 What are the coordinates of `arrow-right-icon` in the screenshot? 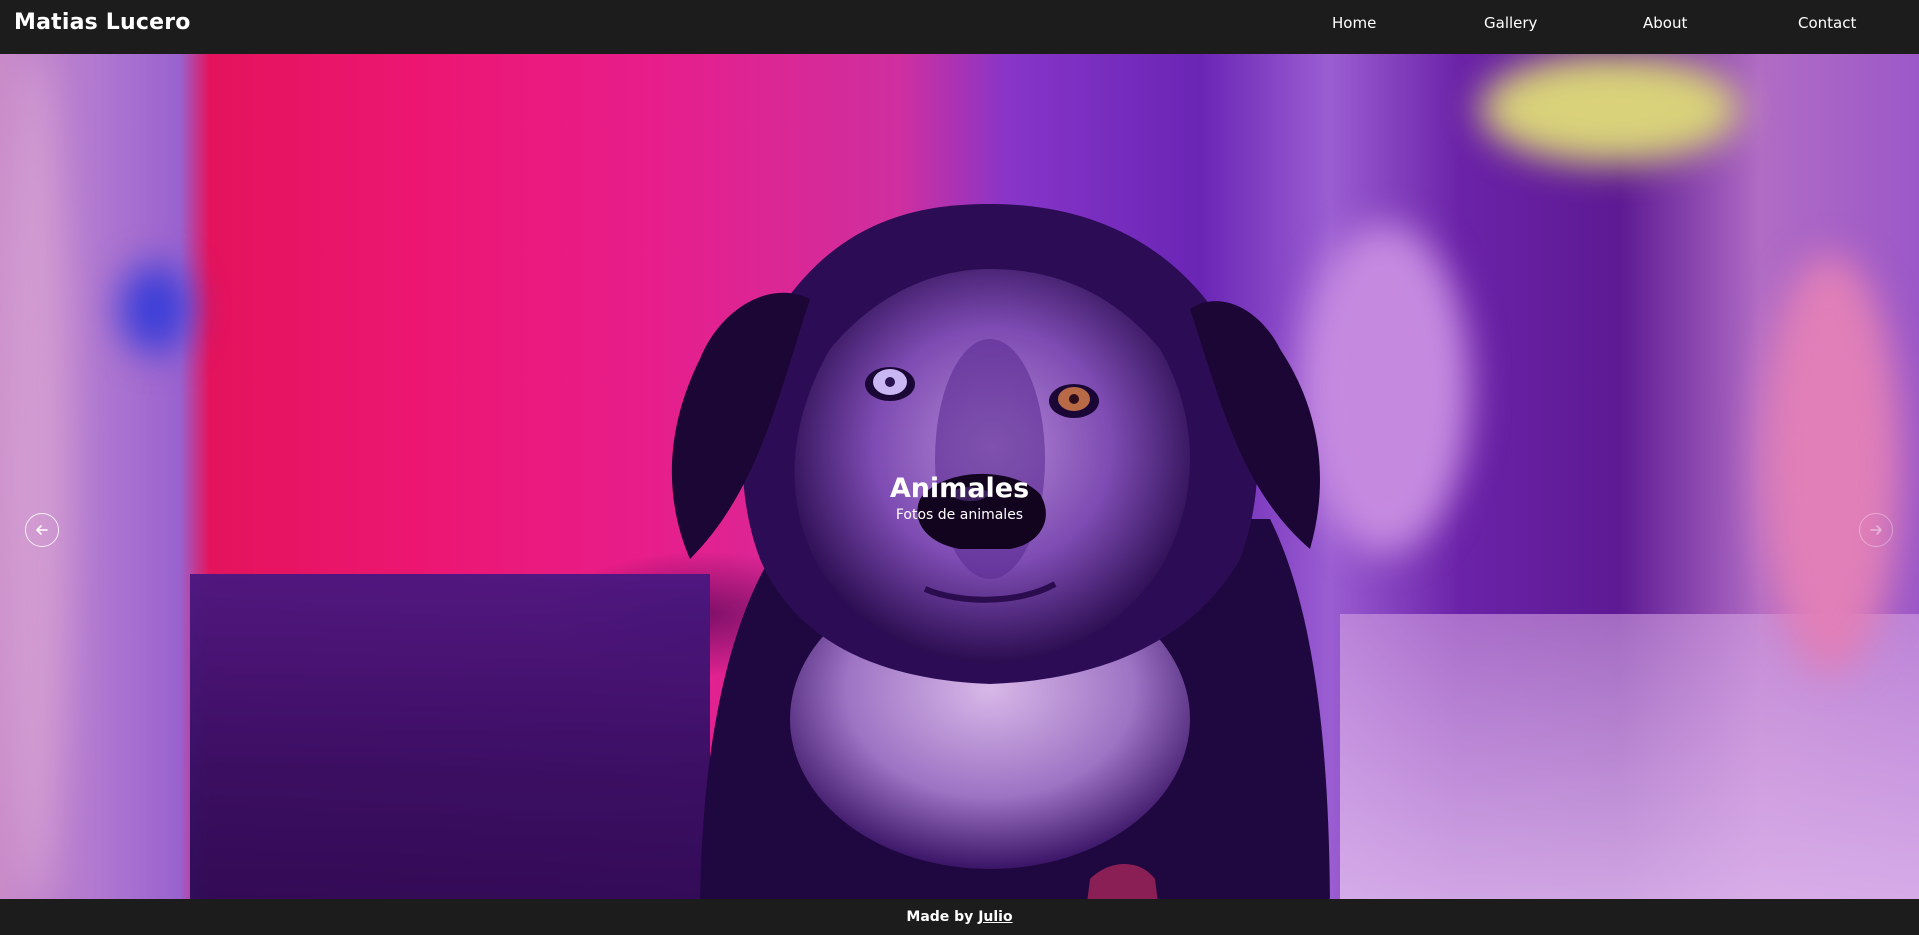 It's located at (1876, 530).